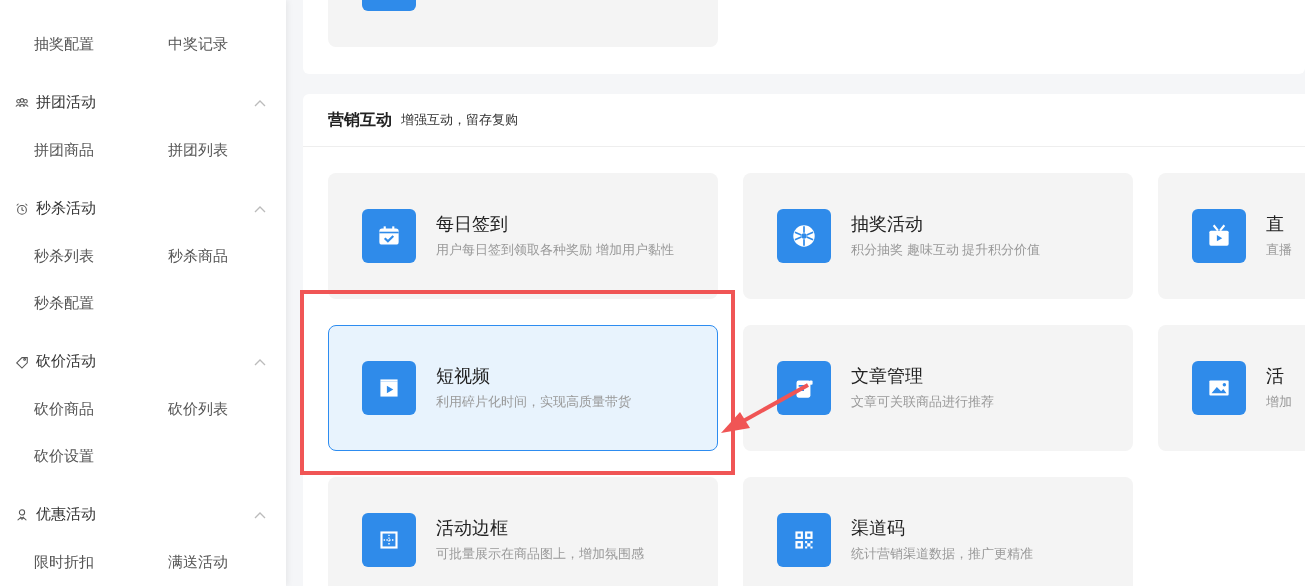  What do you see at coordinates (534, 402) in the screenshot?
I see `card-description: 利用碎片化时间，实现高质量带货` at bounding box center [534, 402].